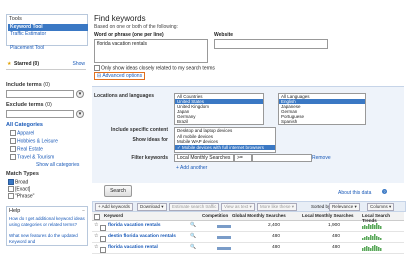  I want to click on broad-checkbox, so click(11, 182).